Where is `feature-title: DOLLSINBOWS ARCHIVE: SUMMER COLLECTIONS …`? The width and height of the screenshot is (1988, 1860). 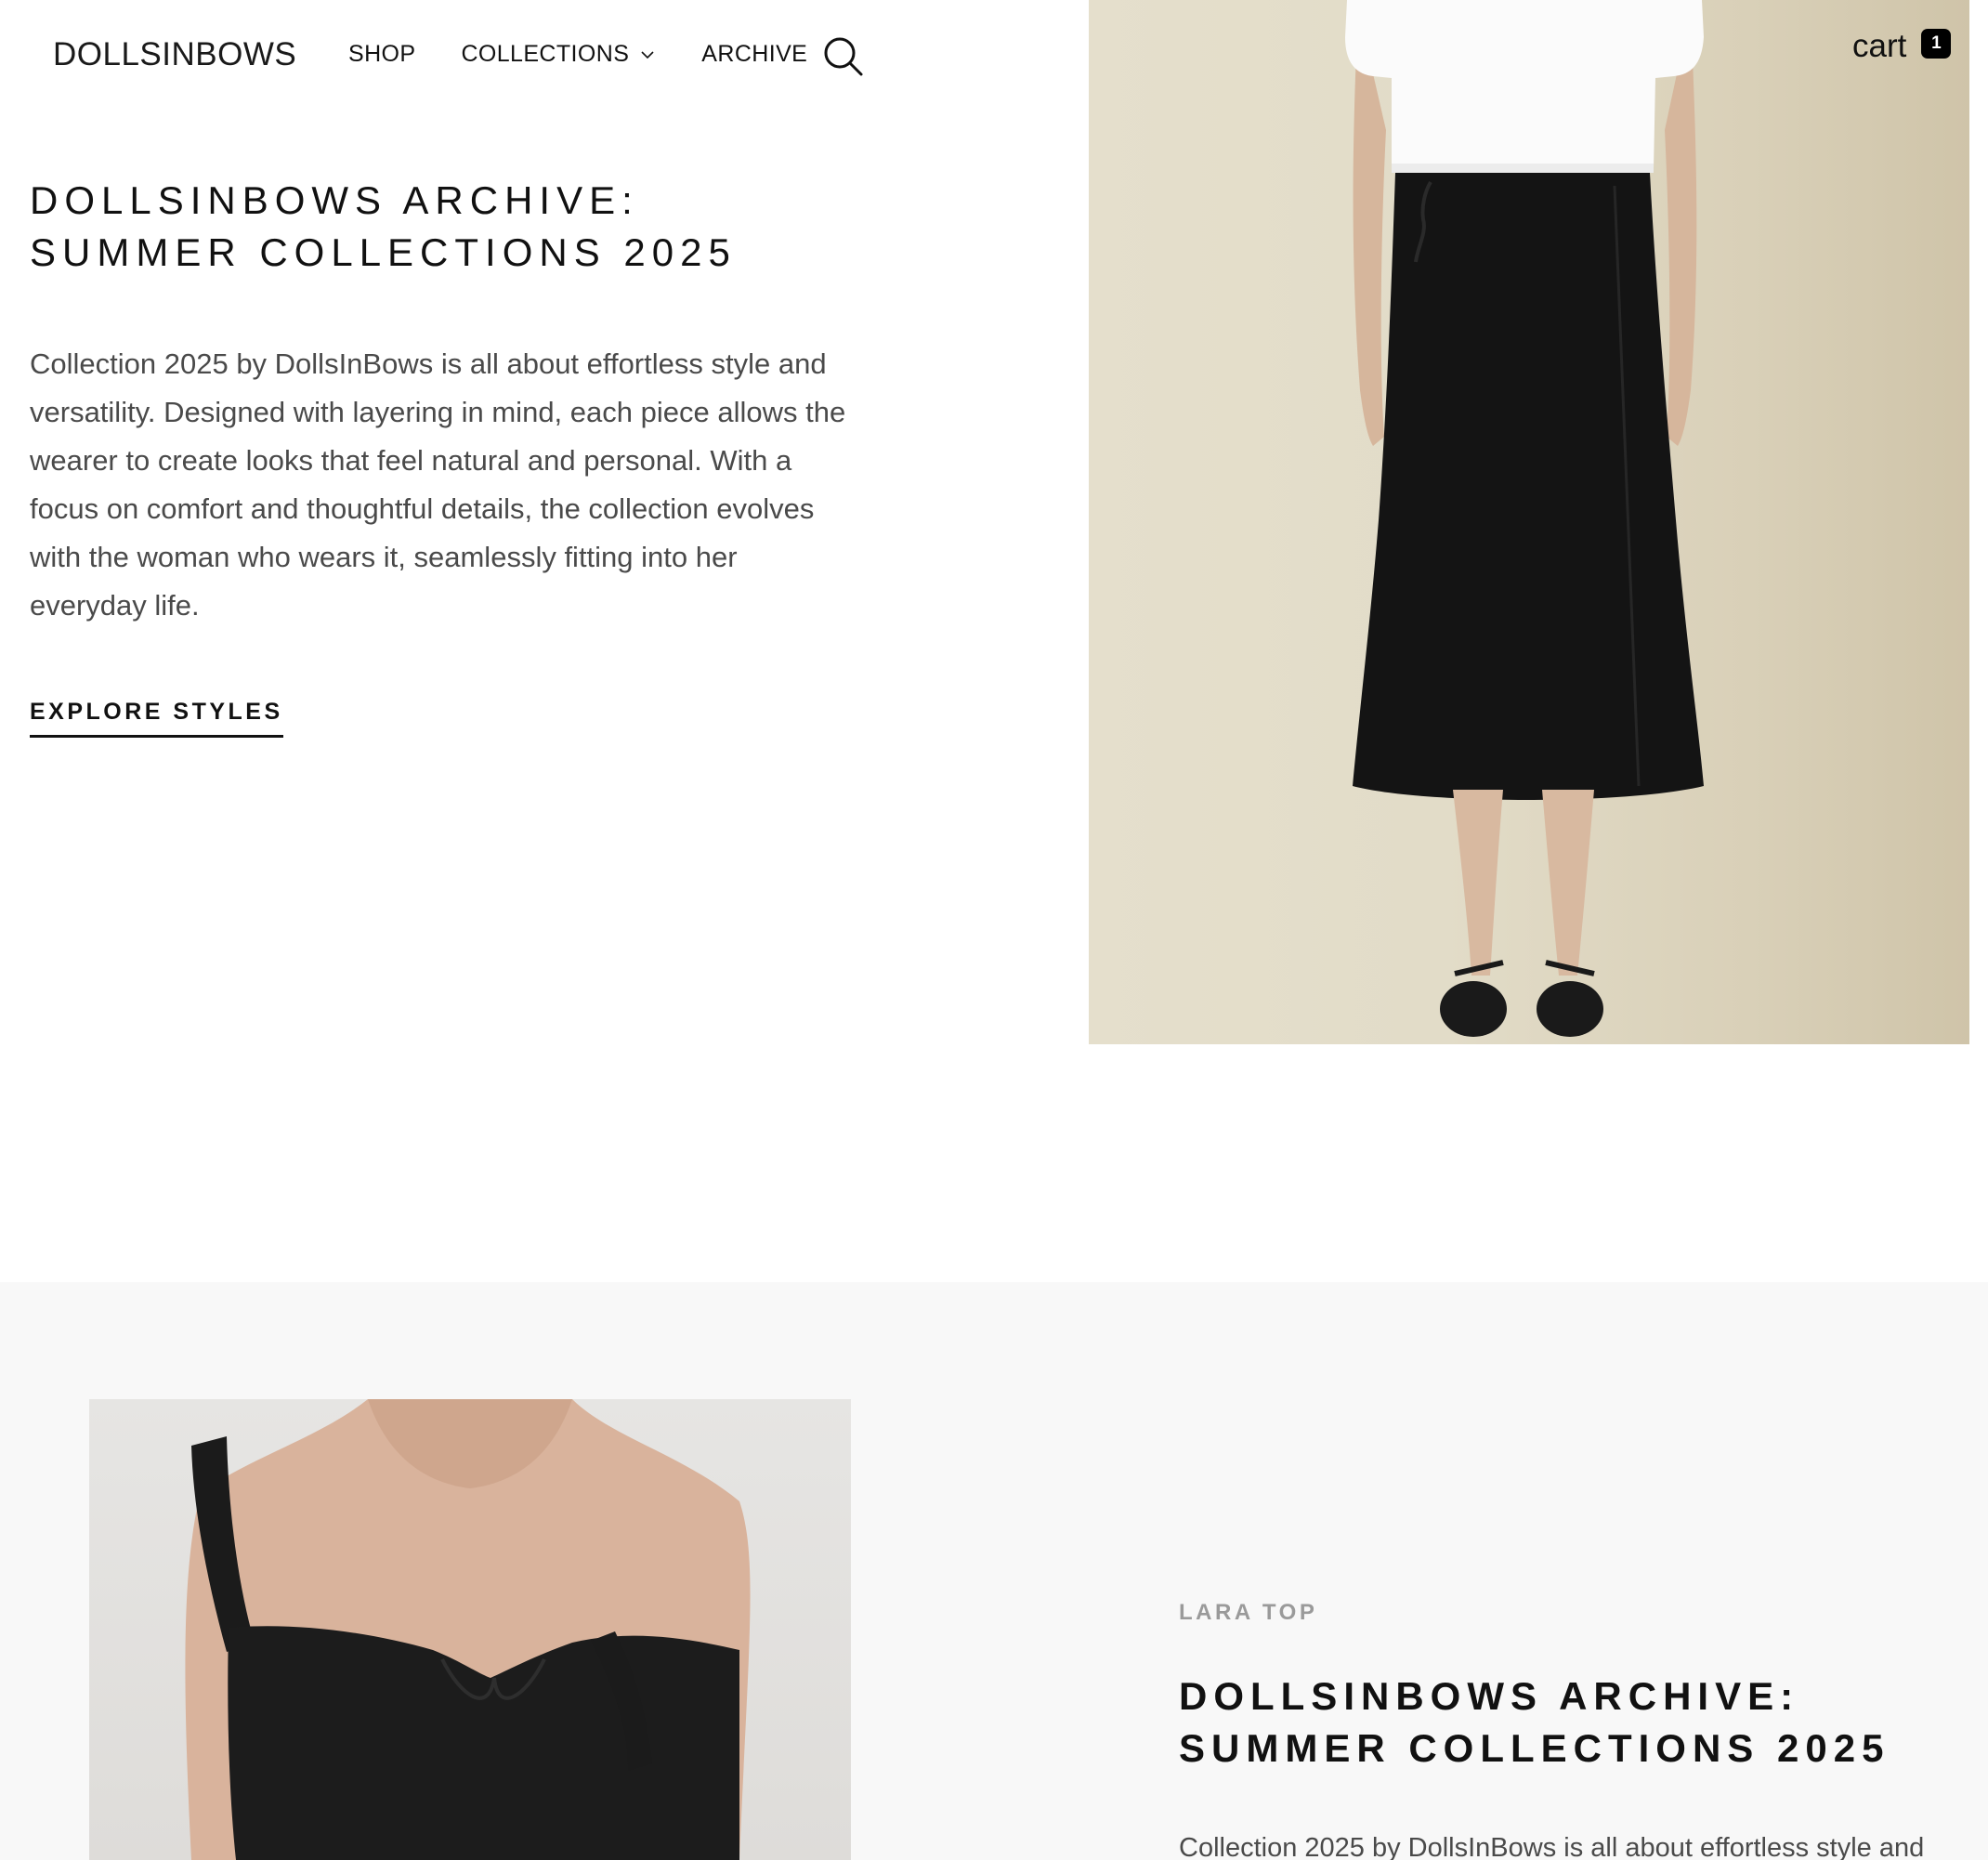 feature-title: DOLLSINBOWS ARCHIVE: SUMMER COLLECTIONS … is located at coordinates (1535, 1722).